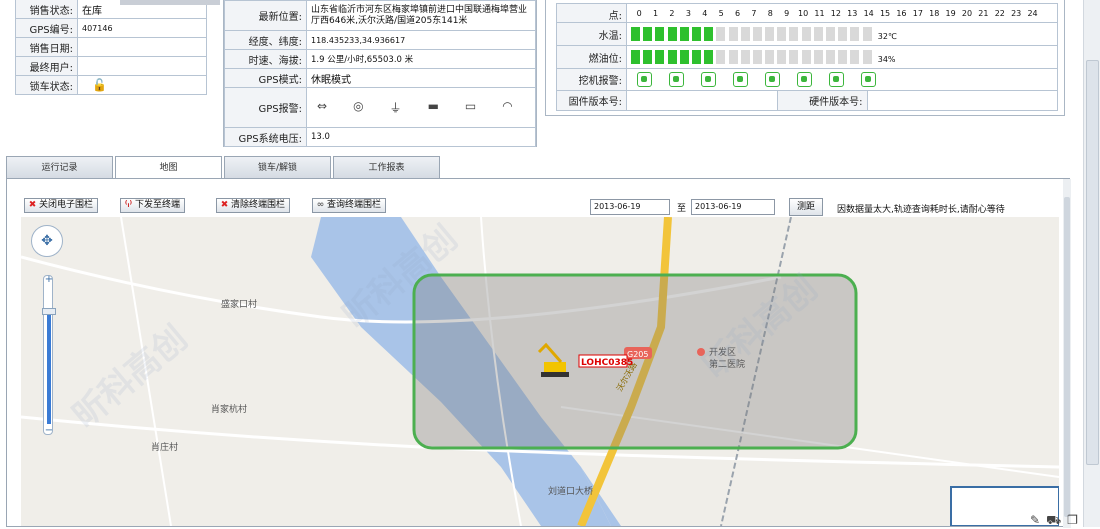 The width and height of the screenshot is (1100, 529). What do you see at coordinates (787, 13) in the screenshot?
I see `hour-tick: 9` at bounding box center [787, 13].